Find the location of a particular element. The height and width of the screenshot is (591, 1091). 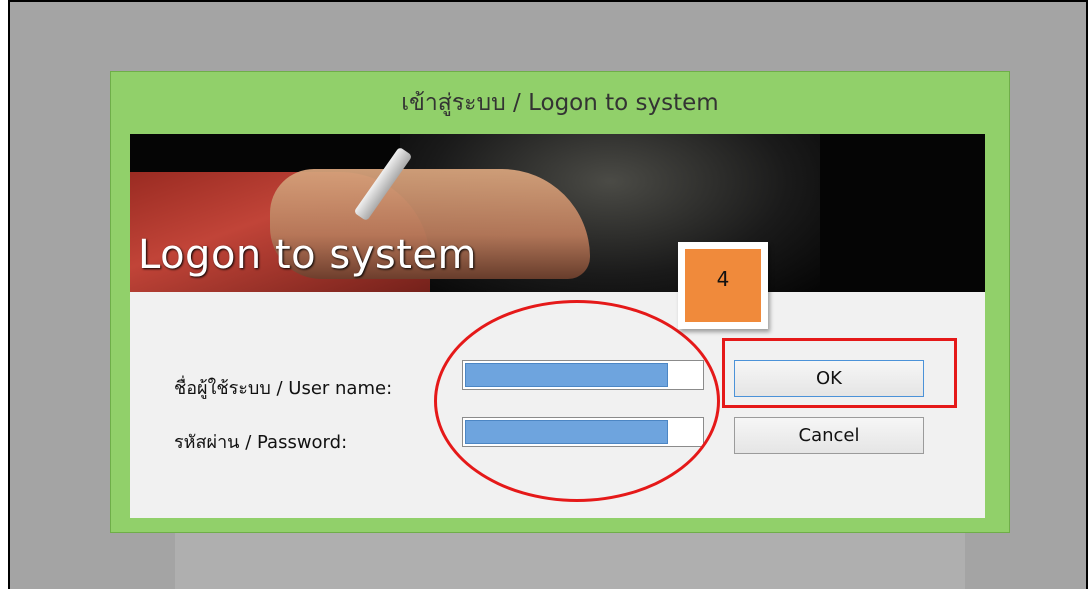

ok-highlight-box is located at coordinates (839, 373).